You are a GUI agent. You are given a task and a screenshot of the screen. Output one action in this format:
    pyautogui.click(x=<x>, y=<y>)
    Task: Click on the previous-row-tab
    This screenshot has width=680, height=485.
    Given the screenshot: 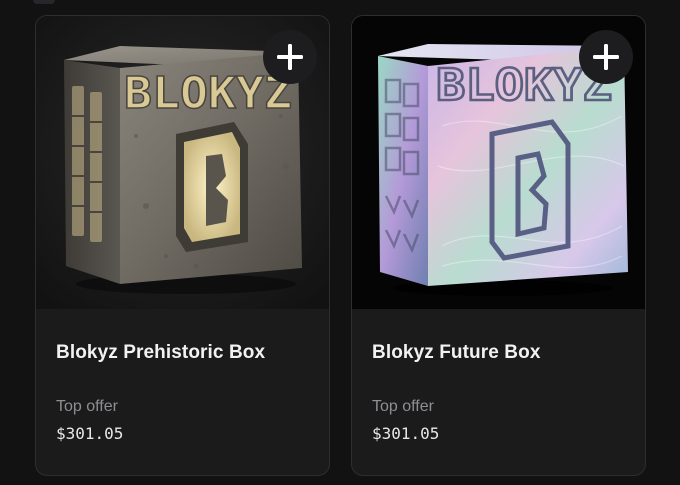 What is the action you would take?
    pyautogui.click(x=44, y=2)
    